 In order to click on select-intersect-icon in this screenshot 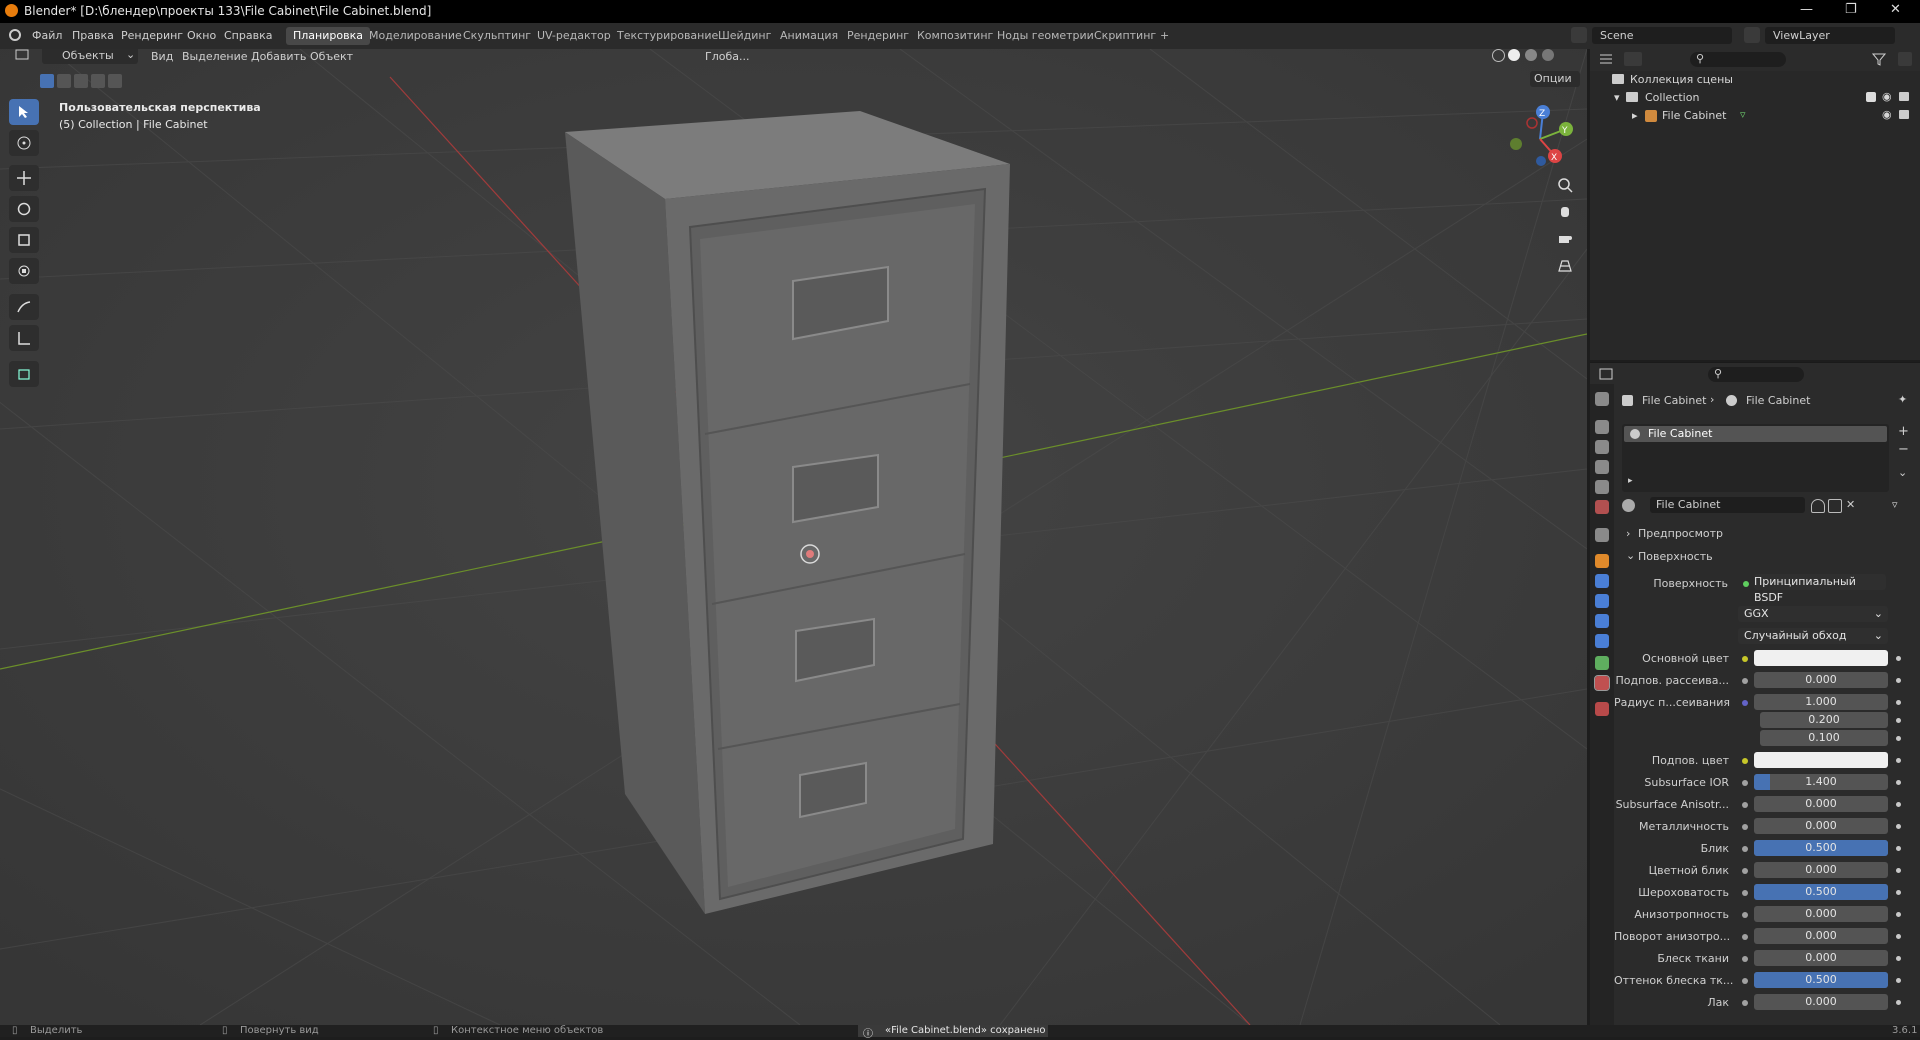, I will do `click(115, 81)`.